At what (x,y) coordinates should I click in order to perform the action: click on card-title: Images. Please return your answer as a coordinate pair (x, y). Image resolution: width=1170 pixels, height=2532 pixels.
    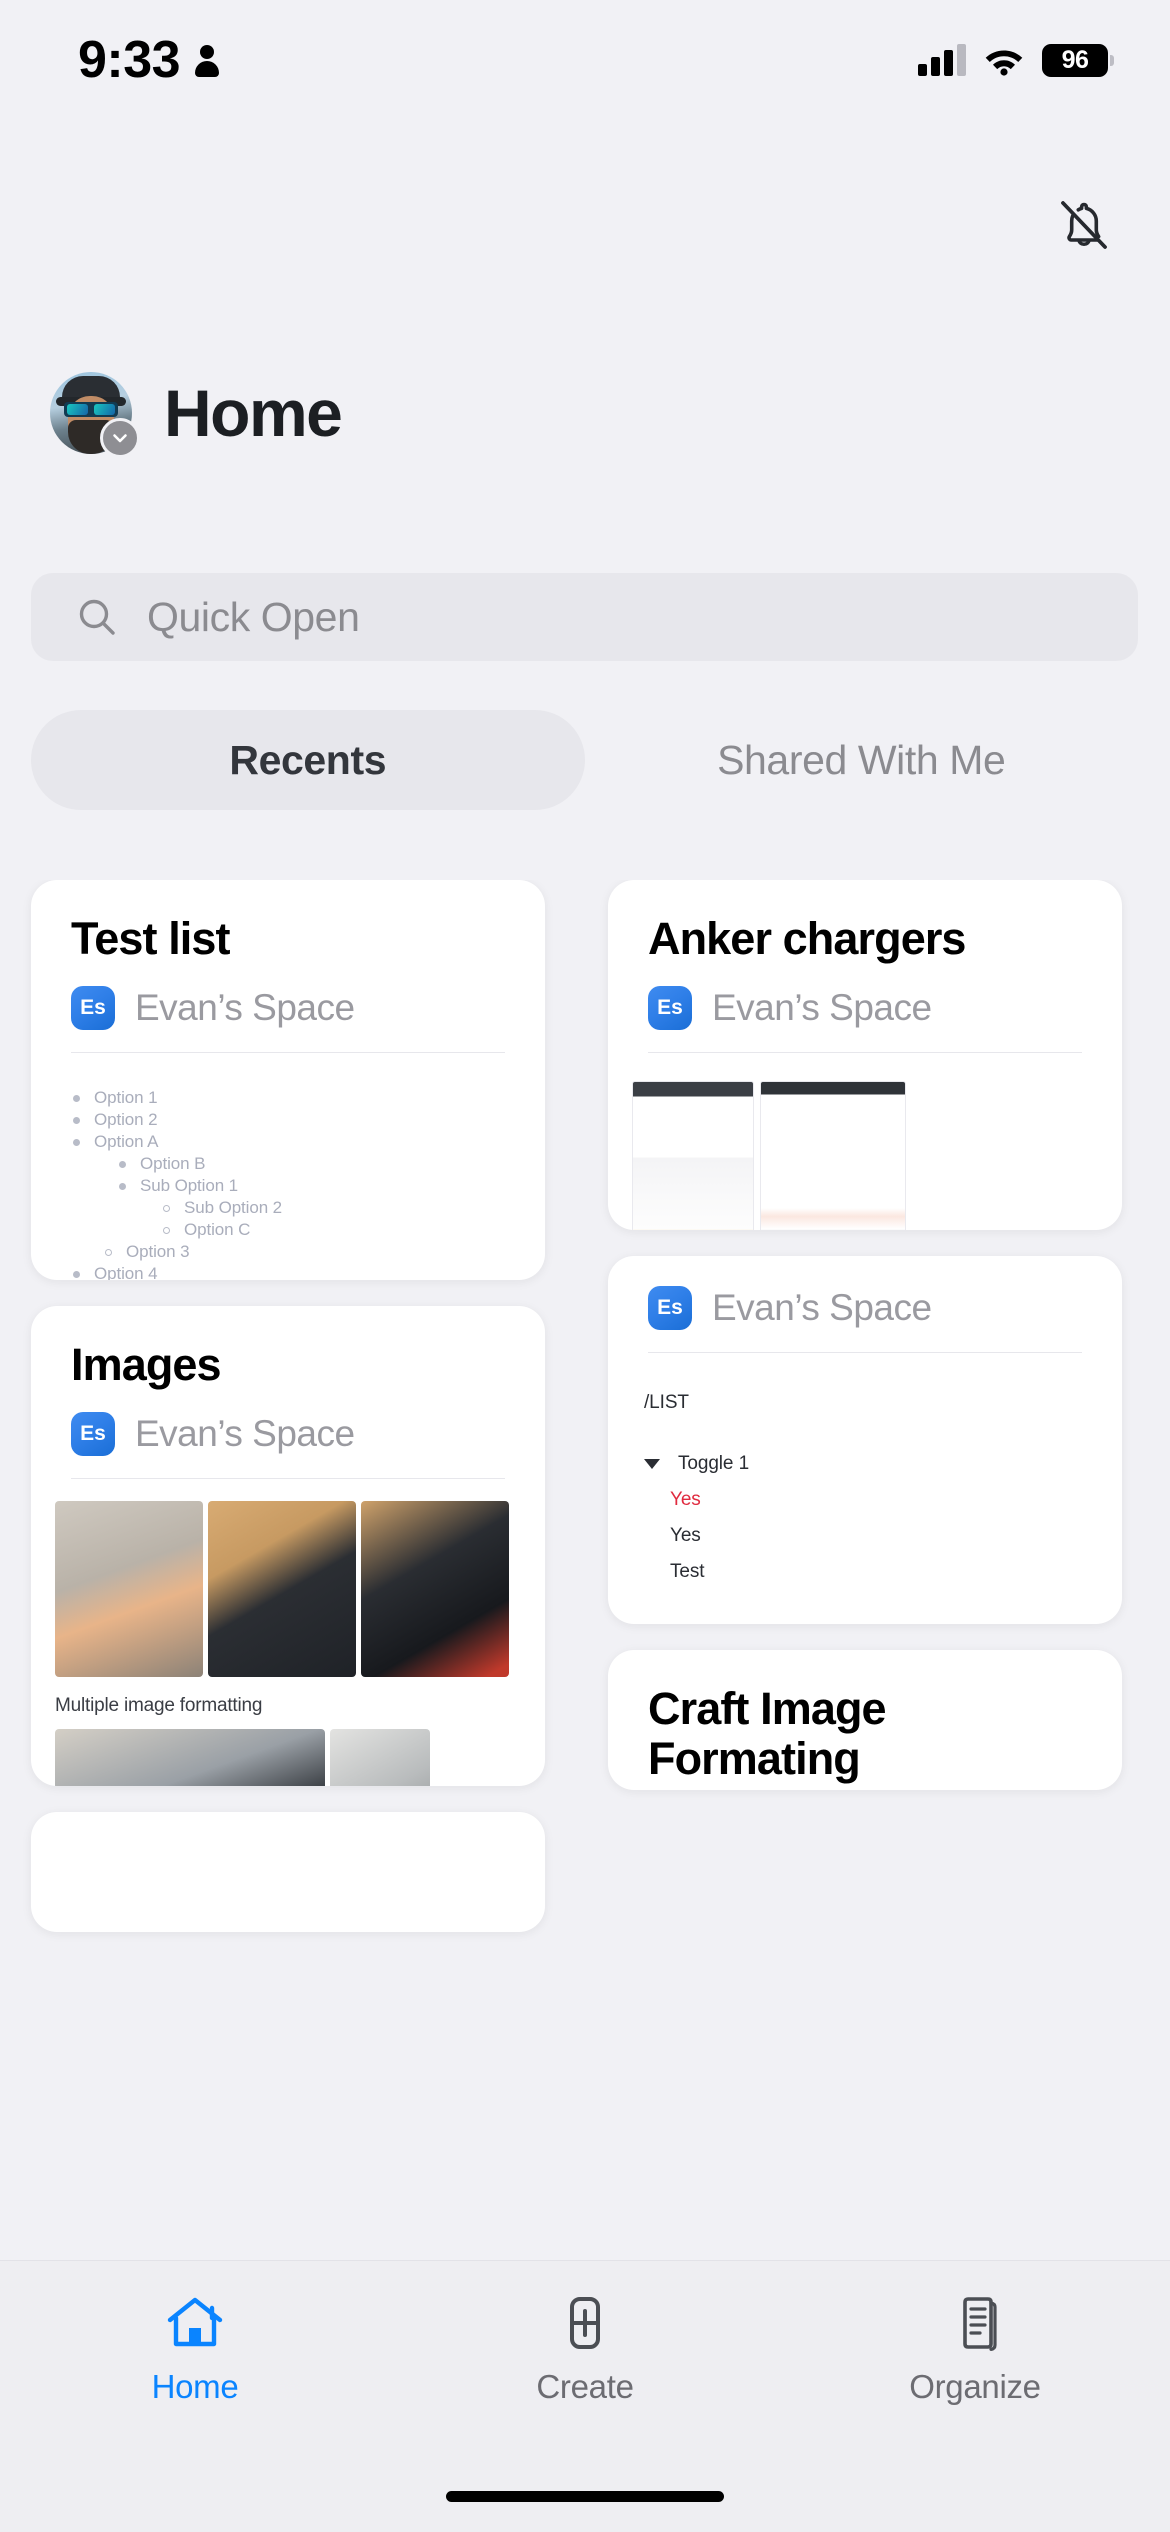
    Looking at the image, I should click on (146, 1364).